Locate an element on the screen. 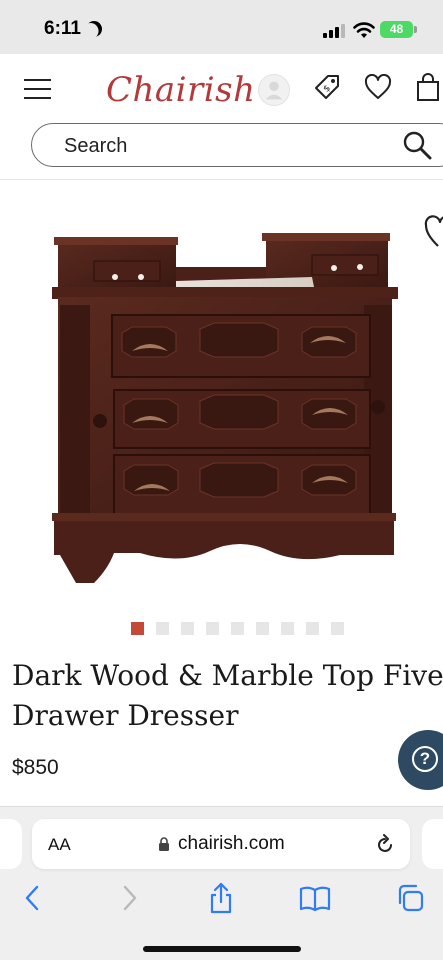 This screenshot has width=443, height=960. carousel-dots is located at coordinates (237, 629).